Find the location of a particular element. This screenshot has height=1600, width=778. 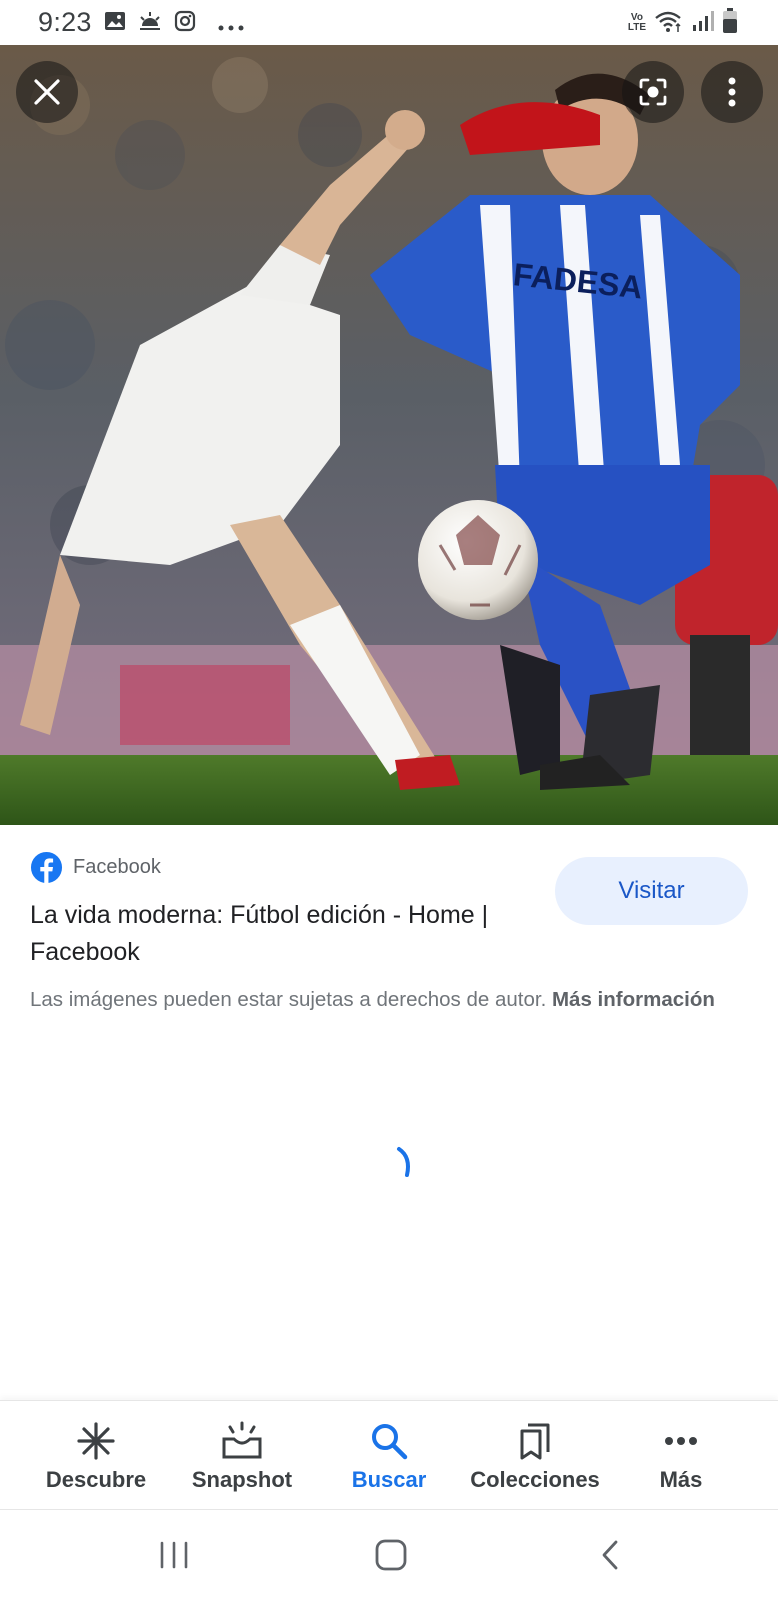

spinner-icon is located at coordinates (403, 1162).